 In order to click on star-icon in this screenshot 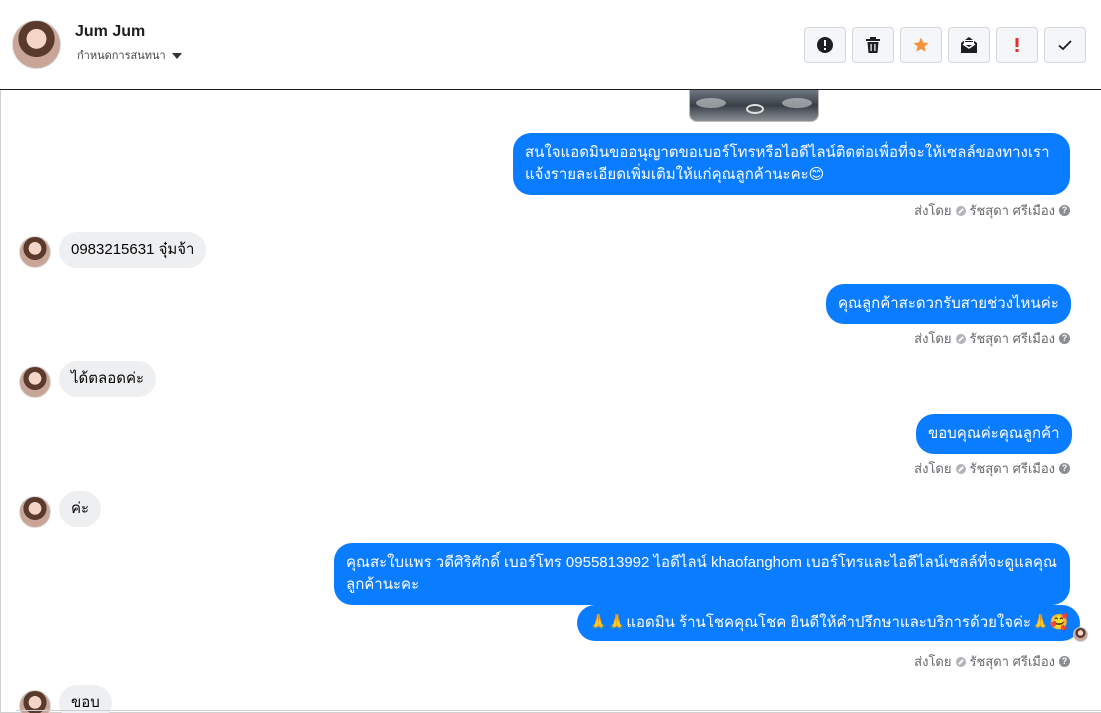, I will do `click(921, 44)`.